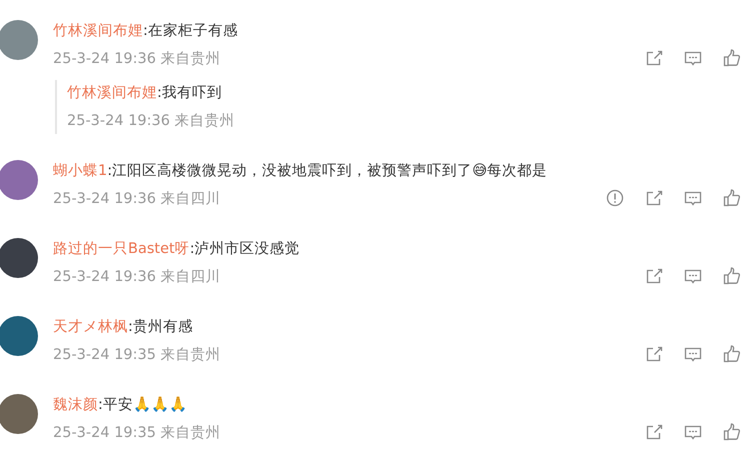 This screenshot has width=750, height=471. I want to click on user-name-link: 蝴小蝶1, so click(80, 171).